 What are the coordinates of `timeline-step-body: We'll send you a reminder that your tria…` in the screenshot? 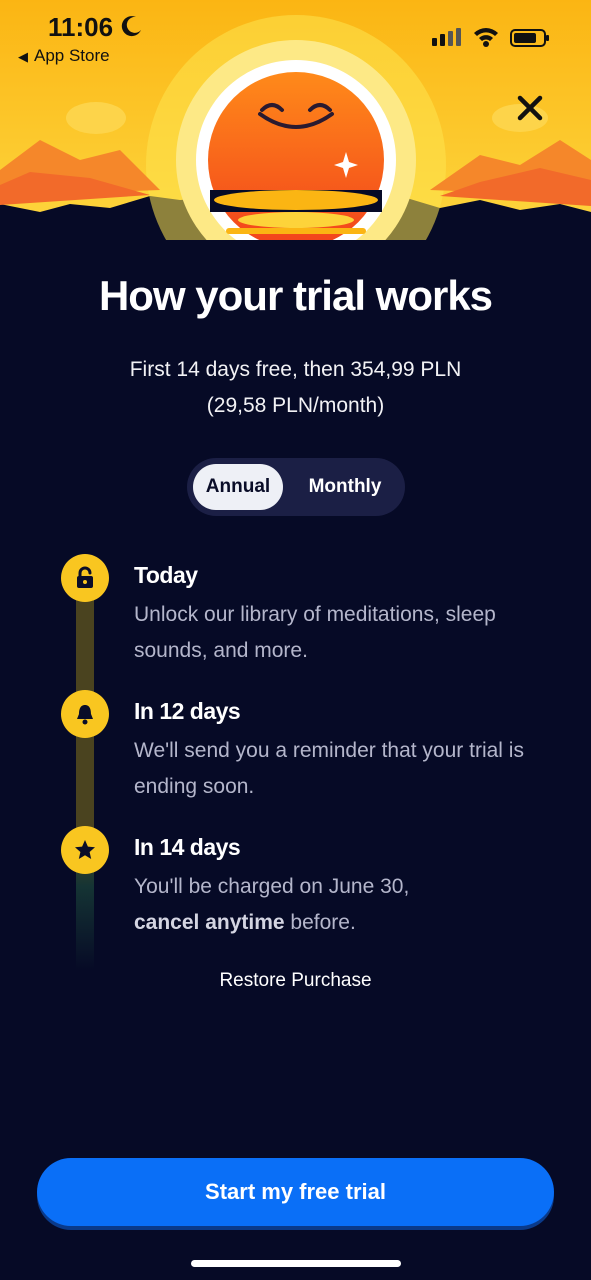 It's located at (329, 768).